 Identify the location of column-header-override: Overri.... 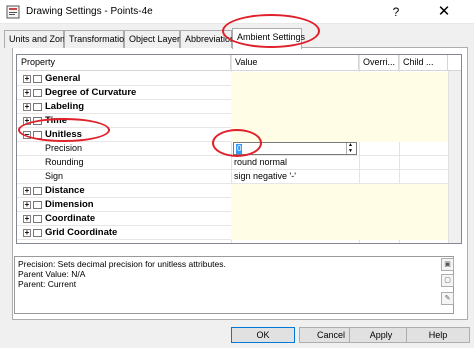
(379, 63).